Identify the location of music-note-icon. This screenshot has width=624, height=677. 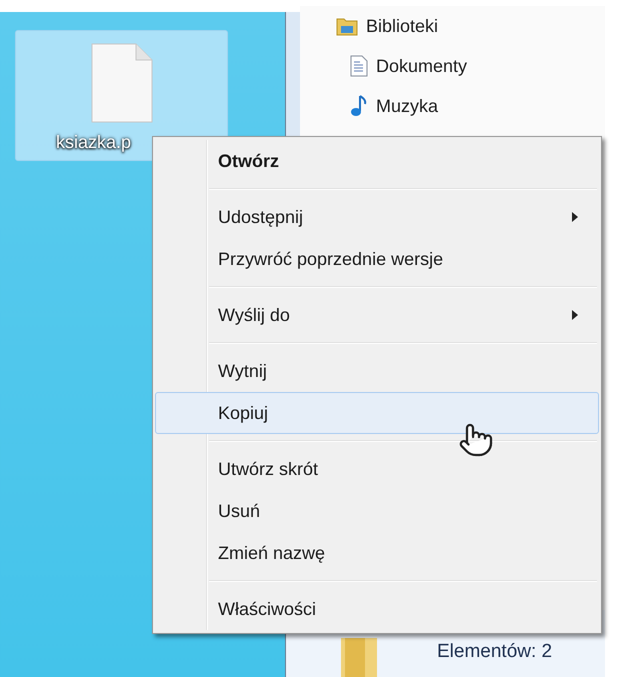
(359, 106).